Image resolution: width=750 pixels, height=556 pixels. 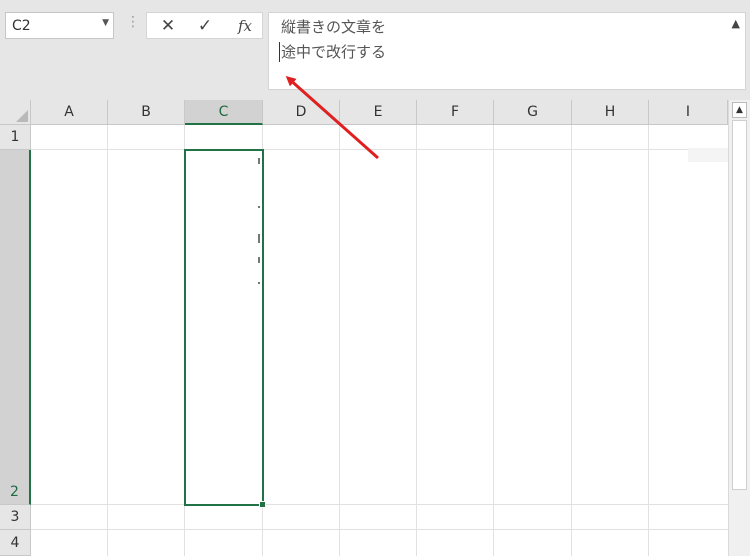 I want to click on row-header-3: 3, so click(x=15, y=517).